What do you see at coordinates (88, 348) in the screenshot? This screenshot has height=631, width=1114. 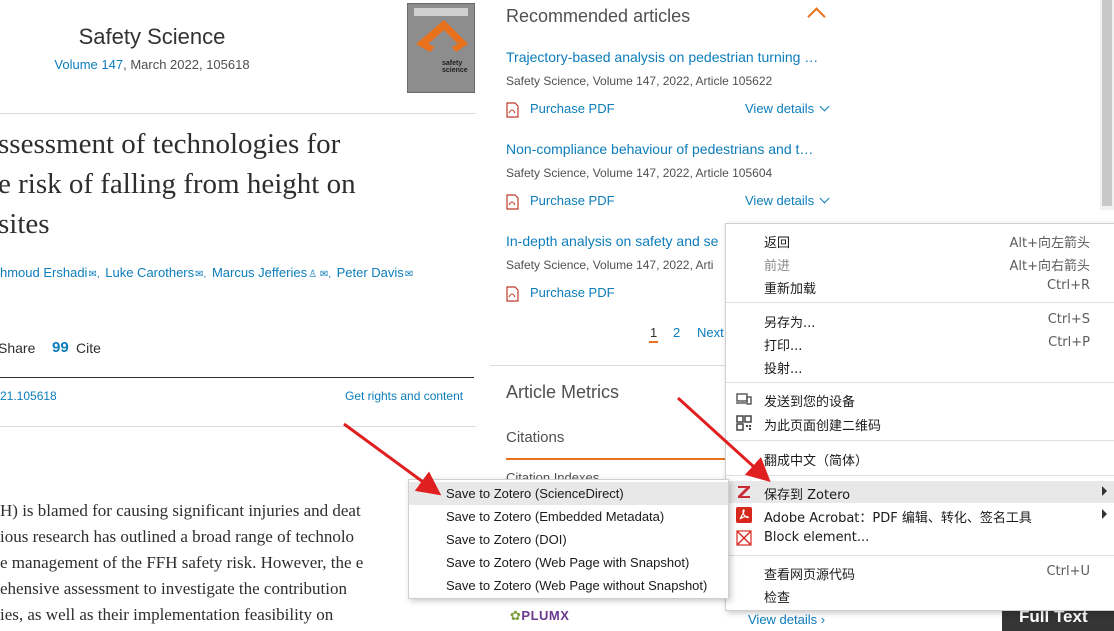 I see `cite-button: Cite` at bounding box center [88, 348].